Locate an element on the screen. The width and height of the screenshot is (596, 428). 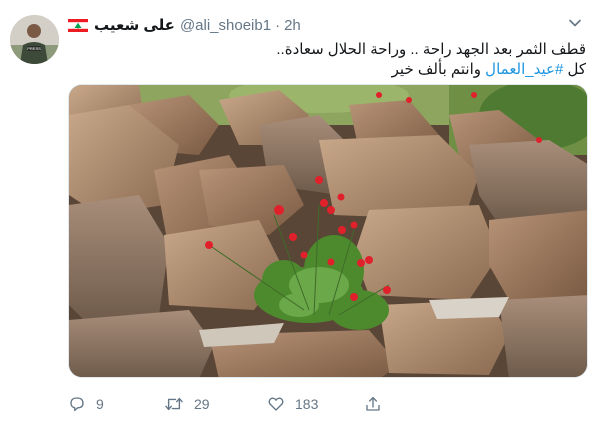
like-button: 183 is located at coordinates (292, 404).